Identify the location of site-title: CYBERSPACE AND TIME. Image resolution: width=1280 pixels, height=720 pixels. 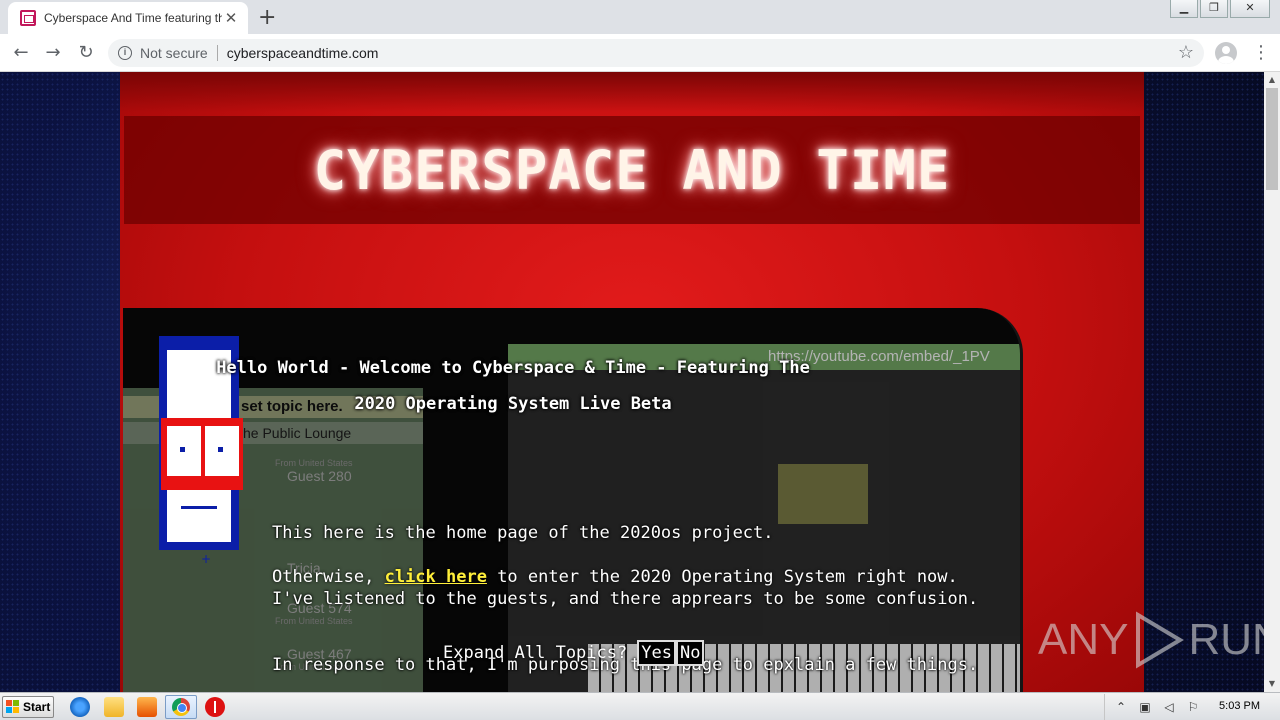
(632, 170).